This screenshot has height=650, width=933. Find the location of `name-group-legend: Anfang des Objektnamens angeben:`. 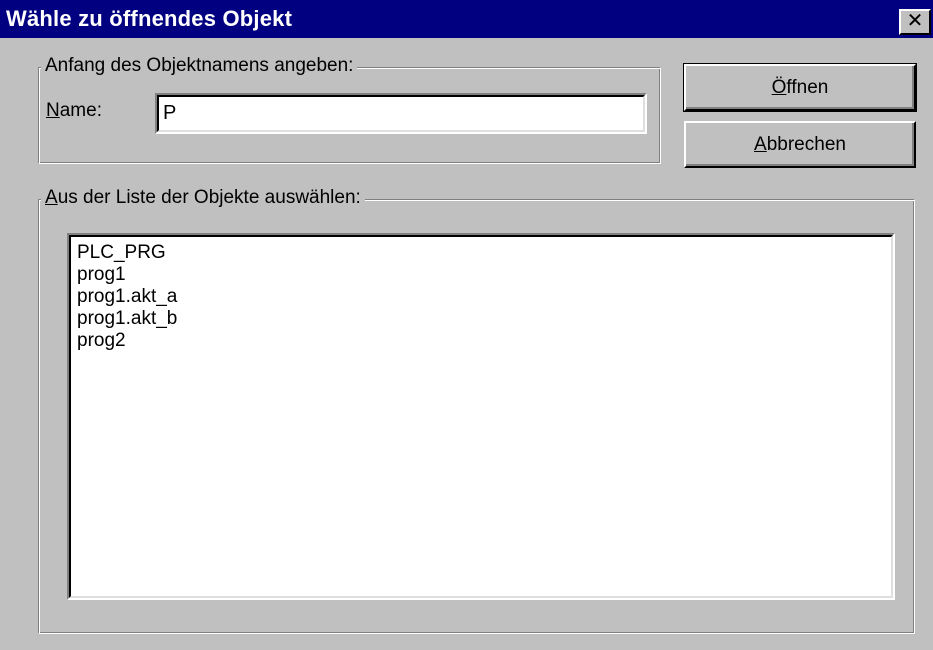

name-group-legend: Anfang des Objektnamens angeben: is located at coordinates (199, 66).